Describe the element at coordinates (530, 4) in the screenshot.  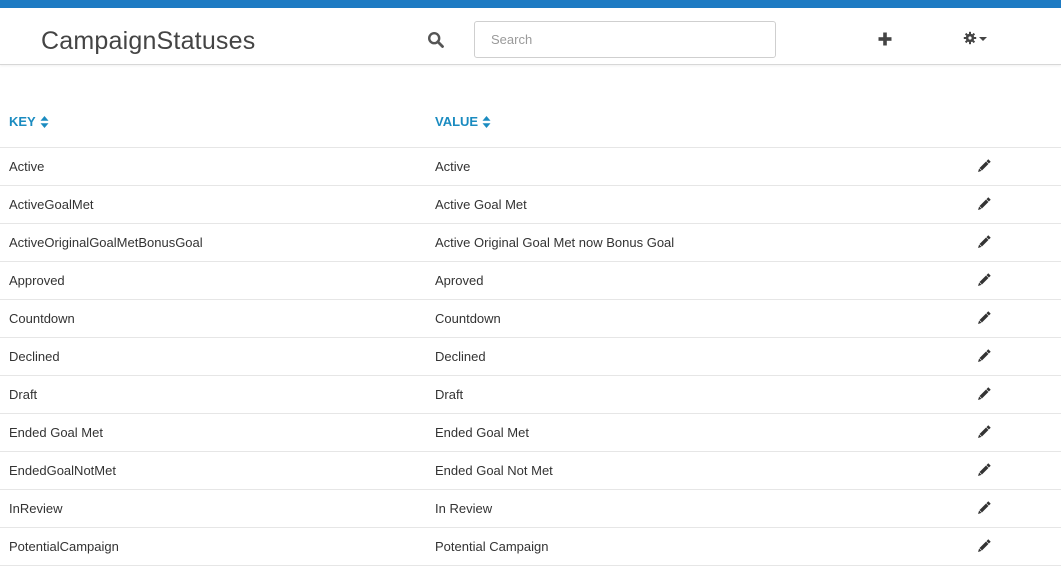
I see `top-accent-bar` at that location.